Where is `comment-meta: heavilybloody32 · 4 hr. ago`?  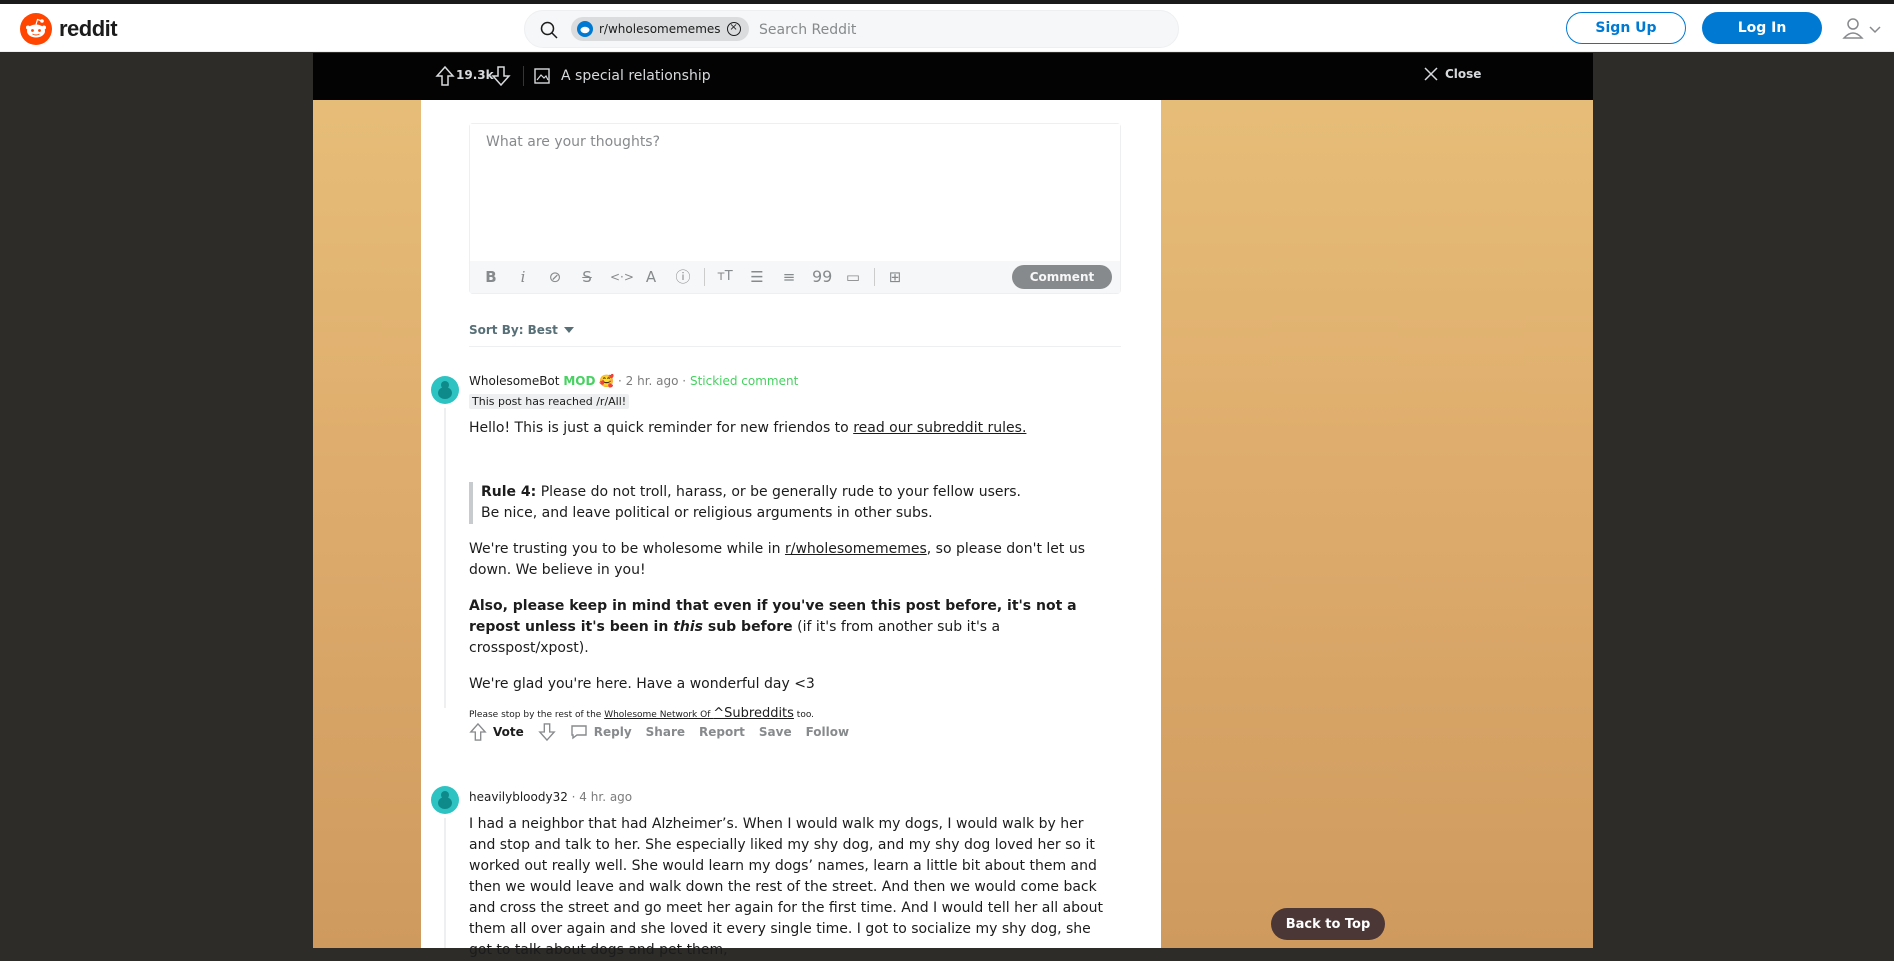 comment-meta: heavilybloody32 · 4 hr. ago is located at coordinates (550, 797).